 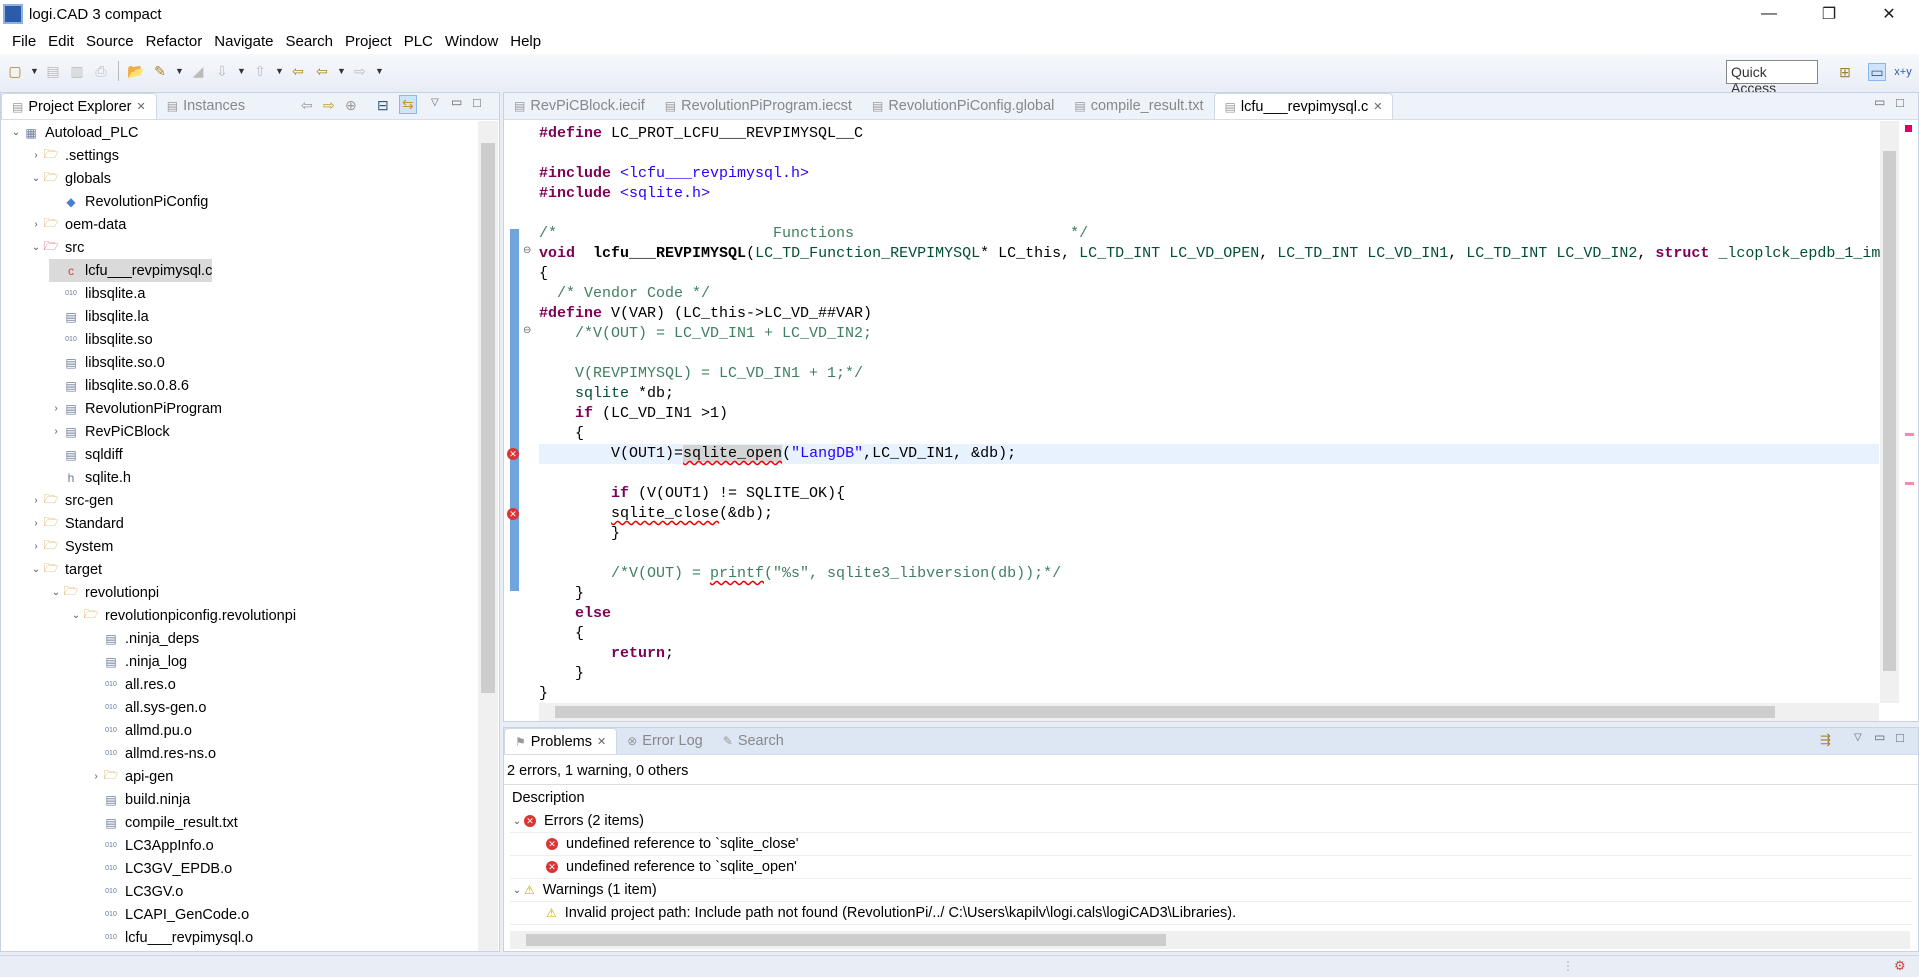 I want to click on code-line: sqlite_close(&db);, so click(x=1209, y=514).